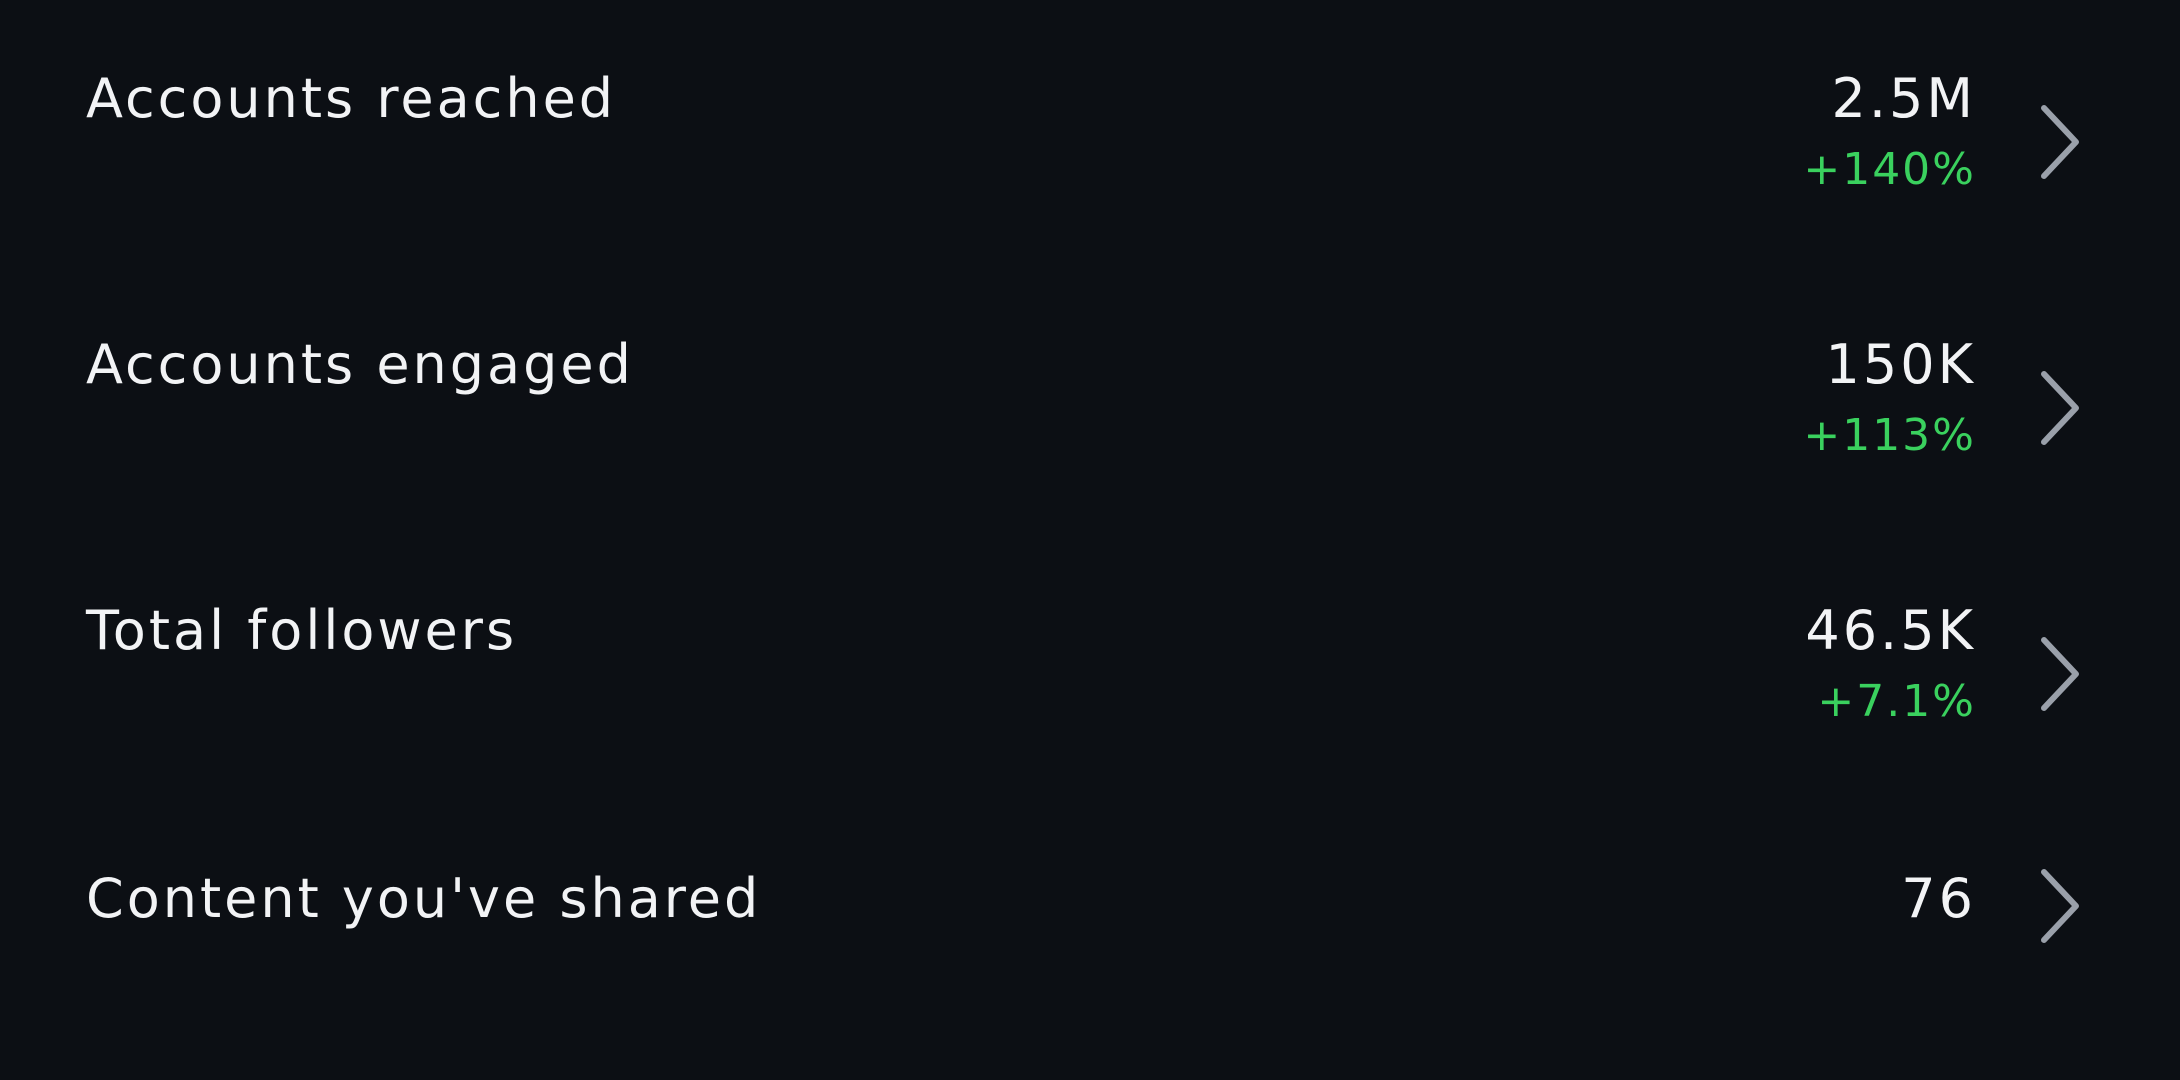 Image resolution: width=2180 pixels, height=1080 pixels. Describe the element at coordinates (424, 898) in the screenshot. I see `insight-label: Content you've shared` at that location.